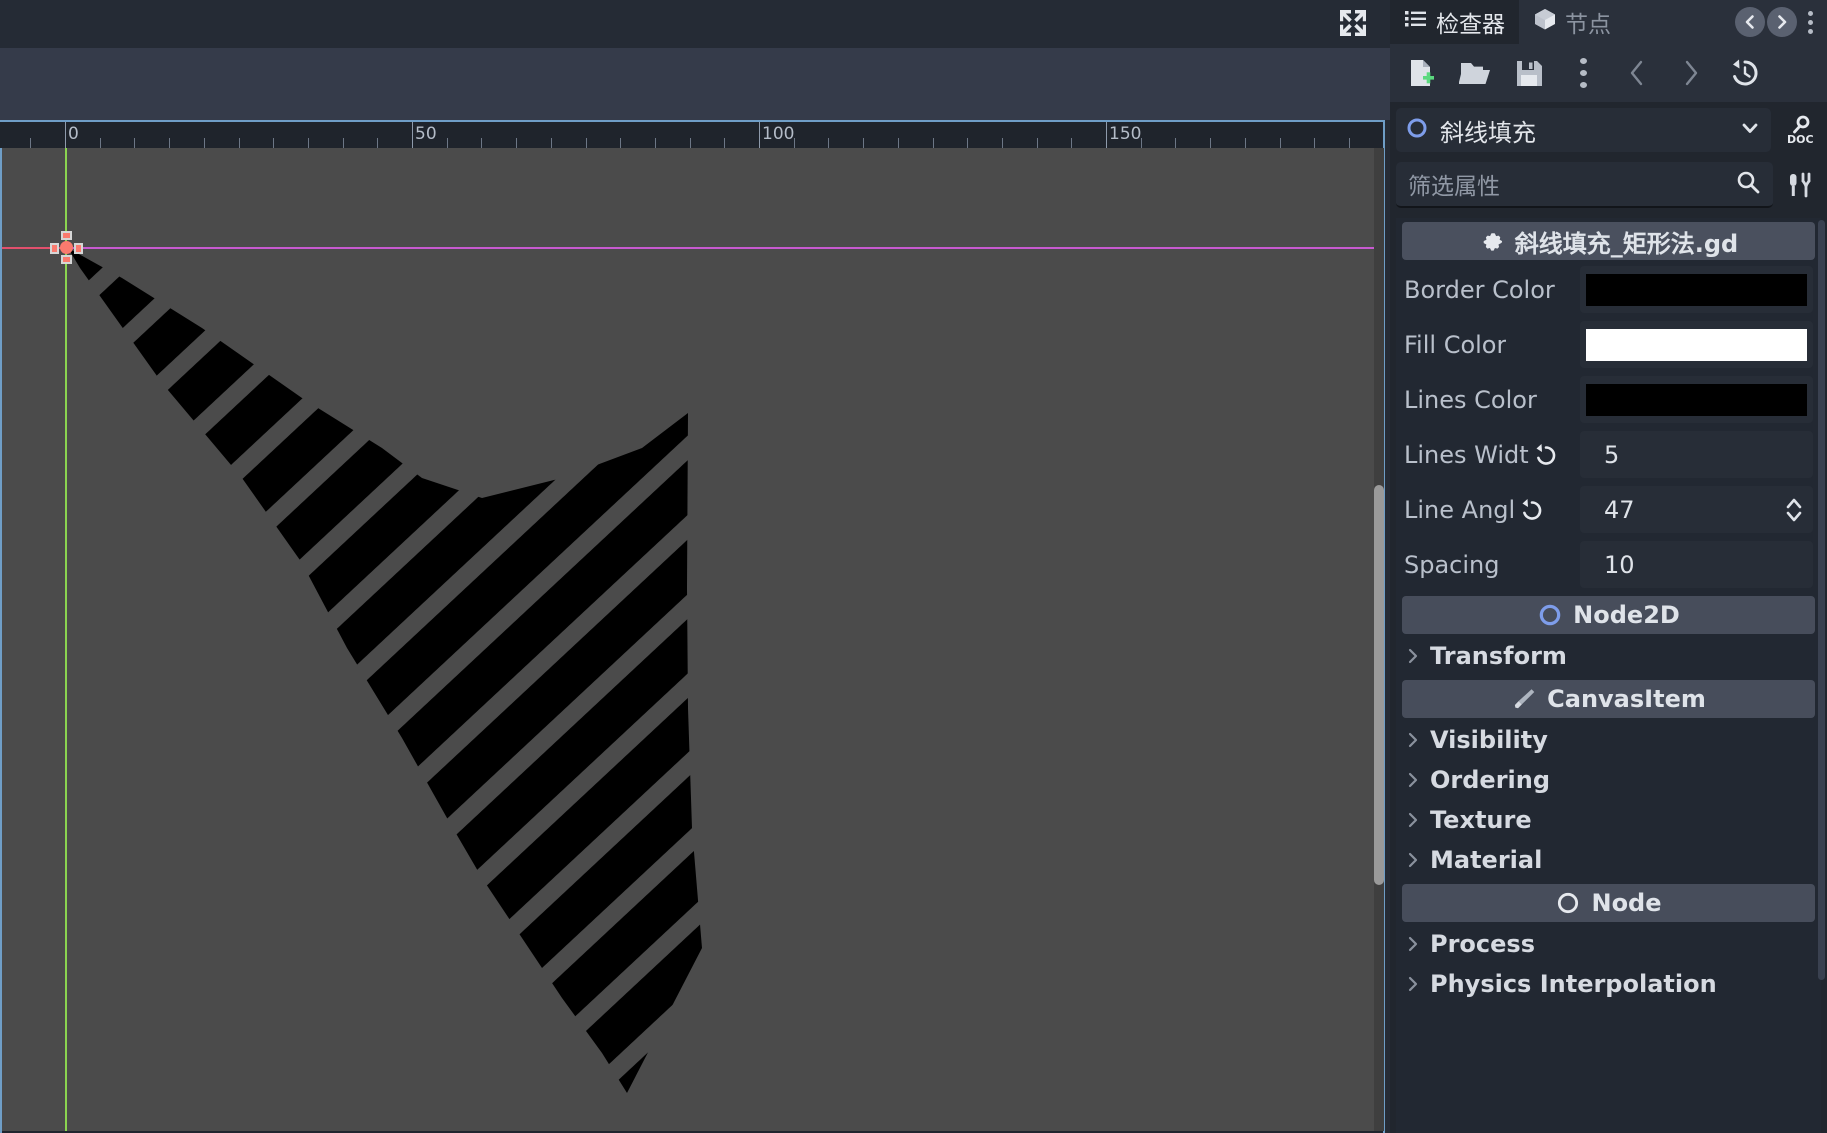 The width and height of the screenshot is (1827, 1133). I want to click on sliders-icon, so click(1800, 185).